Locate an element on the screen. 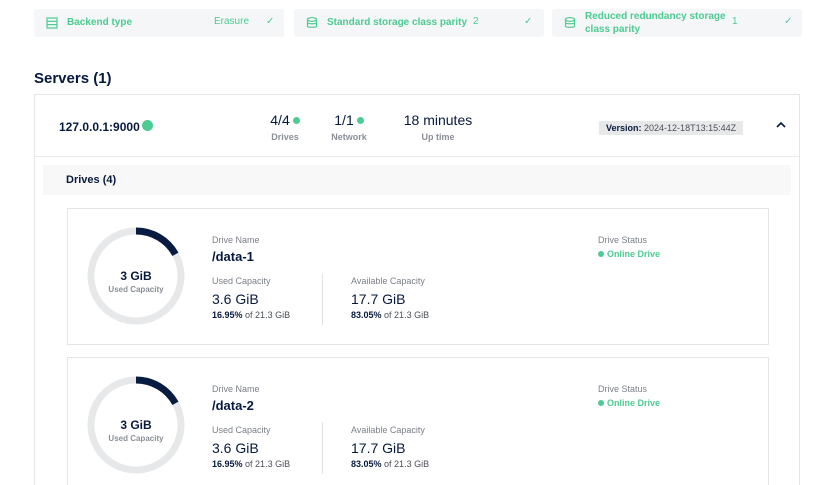 This screenshot has width=828, height=485. uptime-stat-value: 18 minutes is located at coordinates (438, 120).